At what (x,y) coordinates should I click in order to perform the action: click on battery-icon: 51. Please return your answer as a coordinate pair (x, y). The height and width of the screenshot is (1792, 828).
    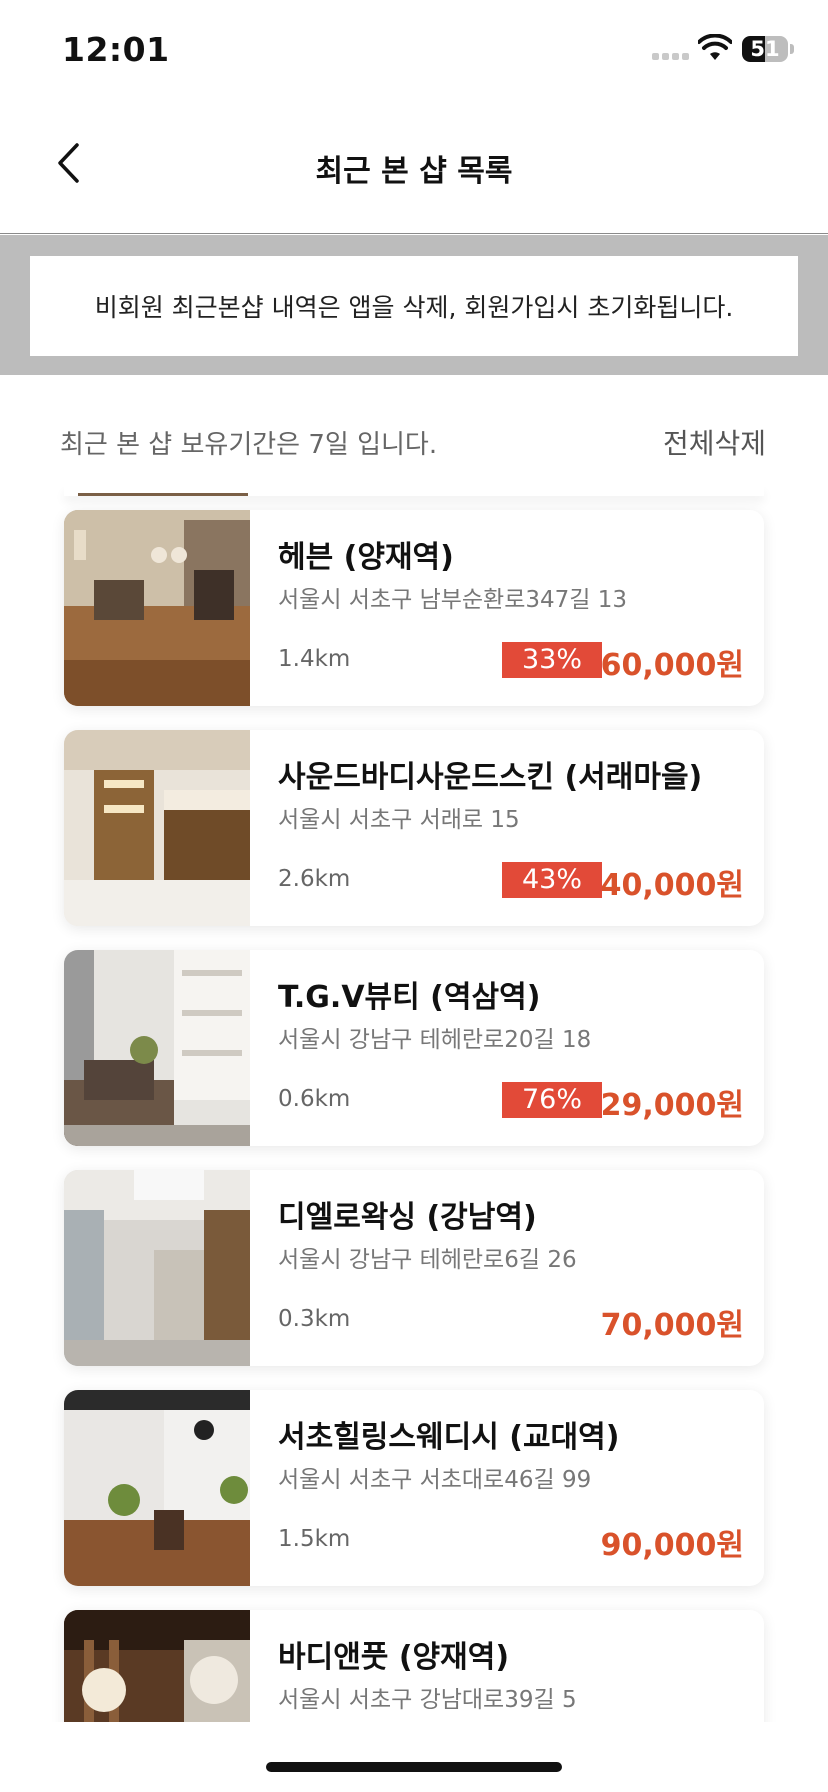
    Looking at the image, I should click on (765, 49).